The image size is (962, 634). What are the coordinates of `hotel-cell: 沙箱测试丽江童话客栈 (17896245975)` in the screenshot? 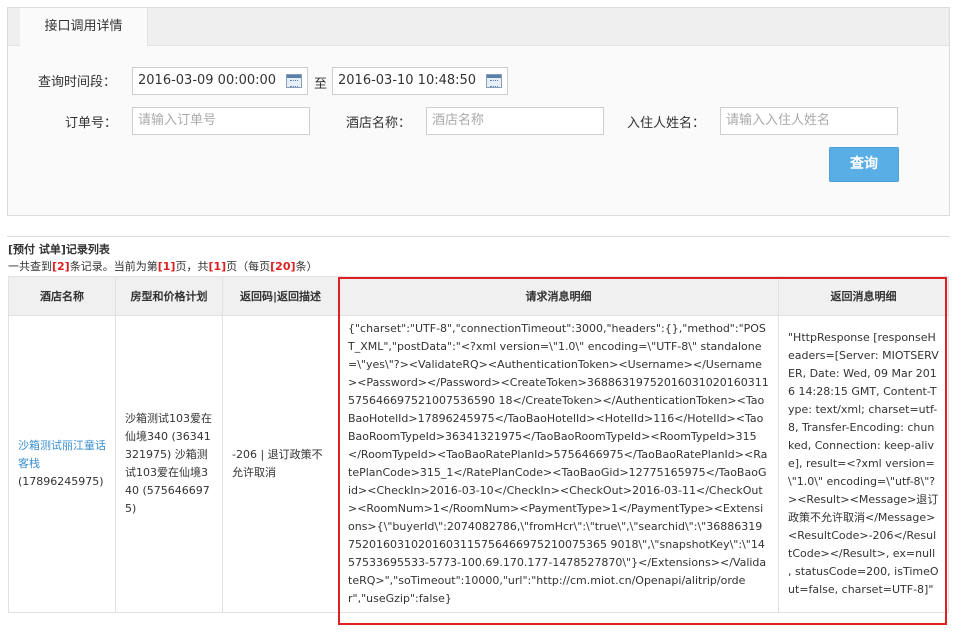 It's located at (62, 464).